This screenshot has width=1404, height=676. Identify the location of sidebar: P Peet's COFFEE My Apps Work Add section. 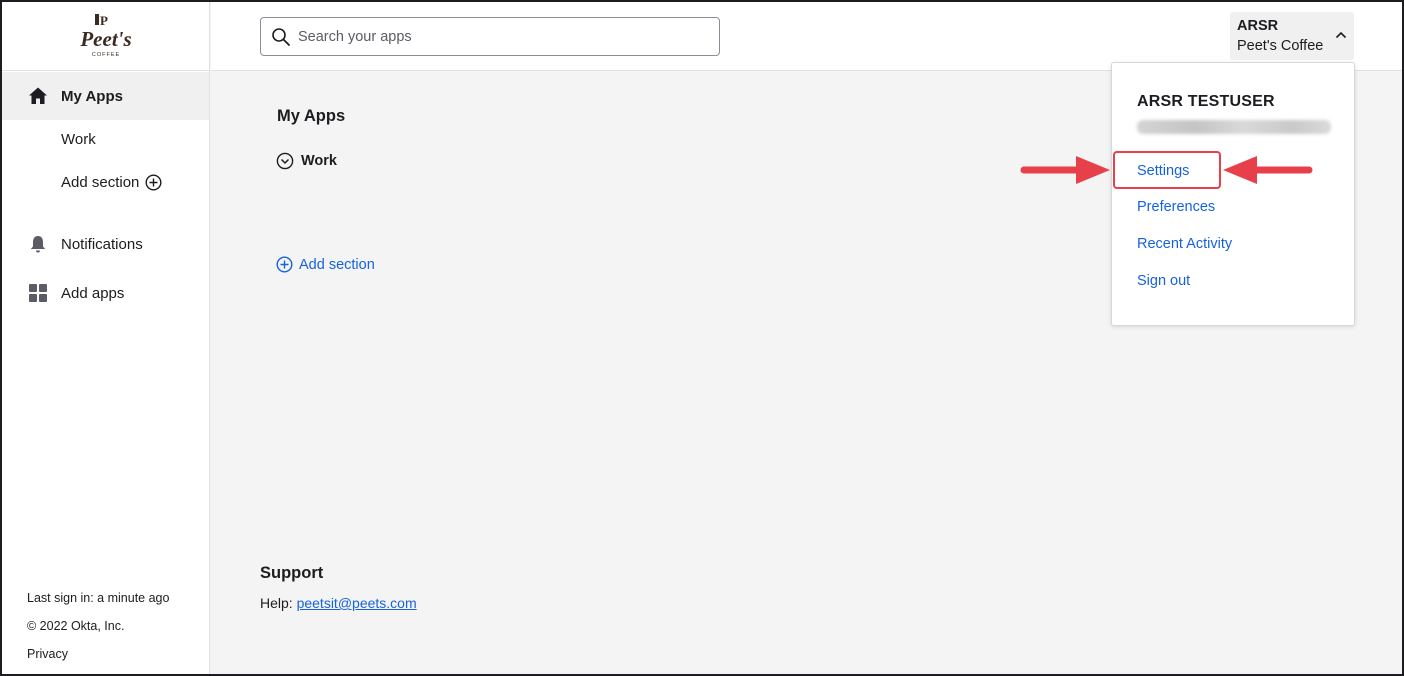
(106, 338).